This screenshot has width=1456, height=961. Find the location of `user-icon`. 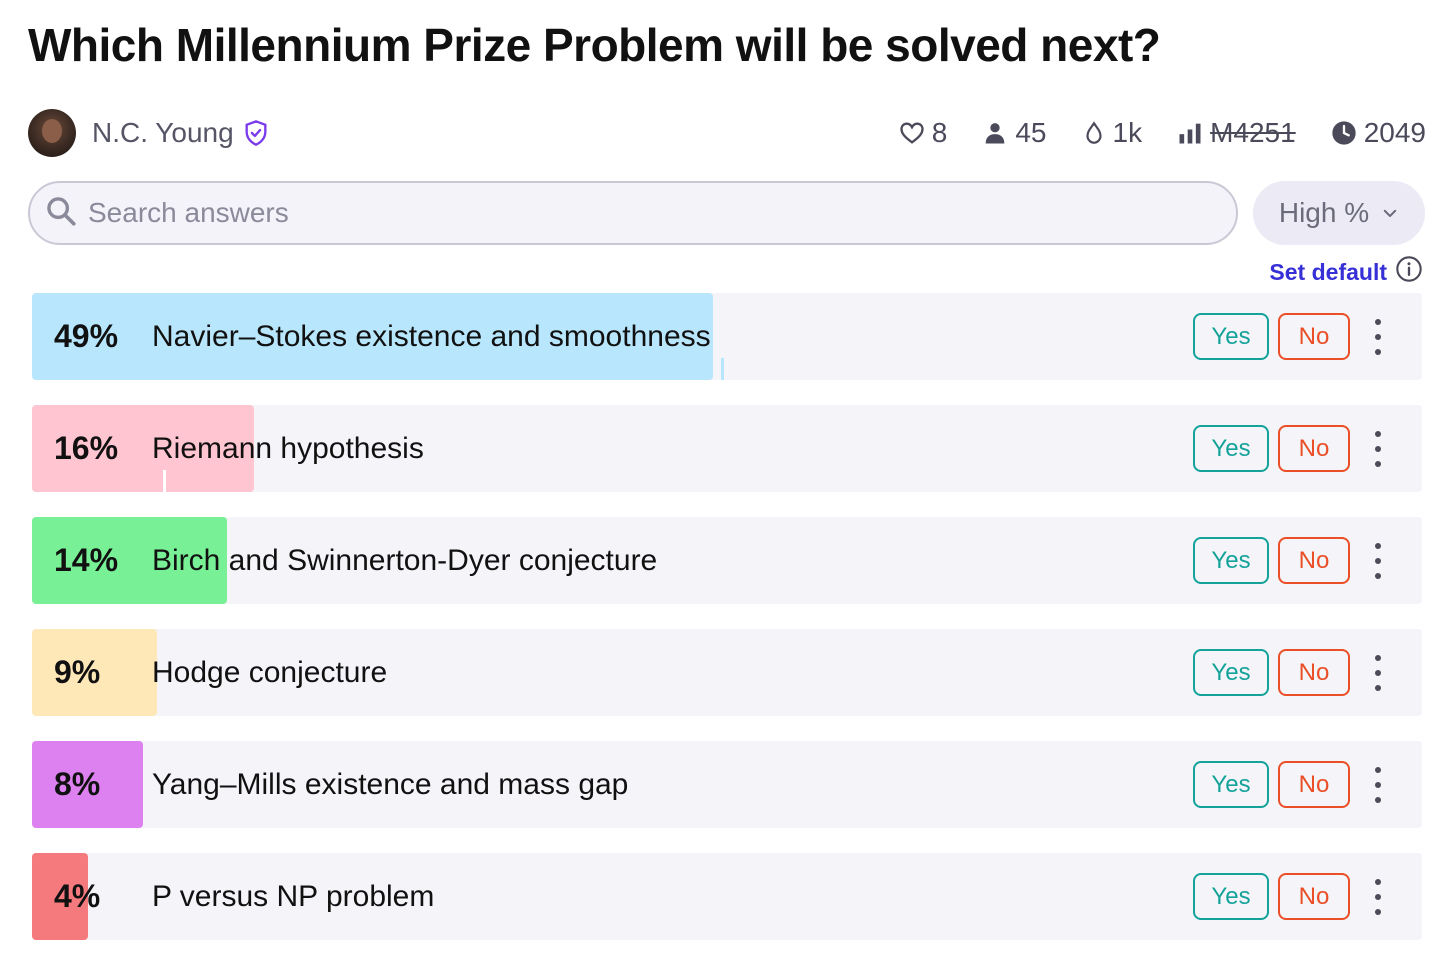

user-icon is located at coordinates (995, 133).